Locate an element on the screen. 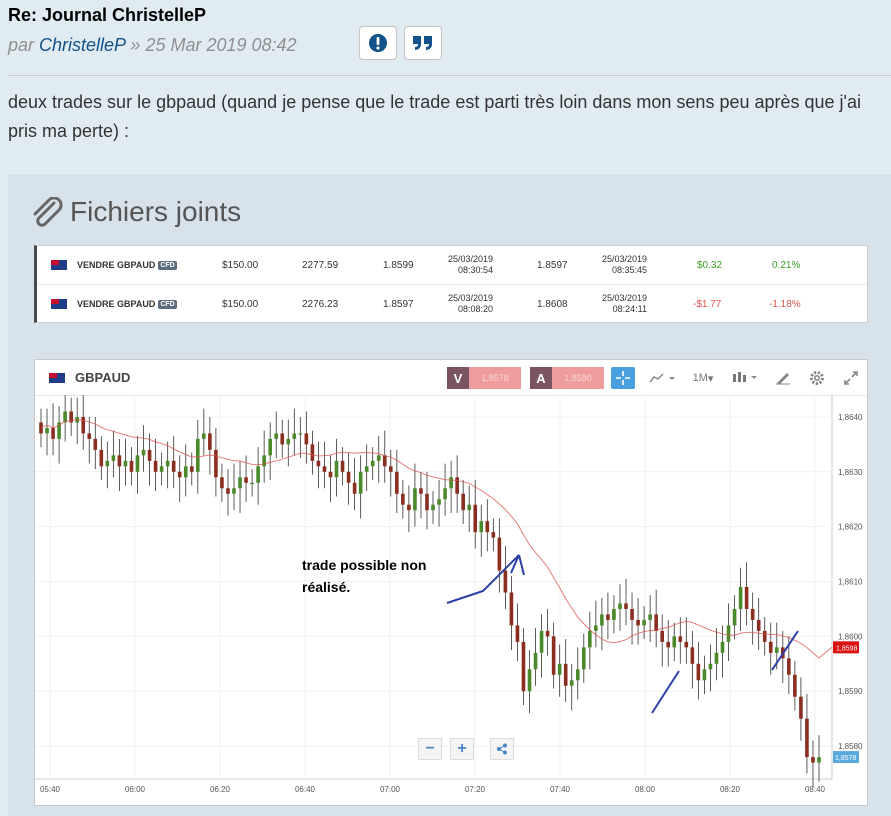 The height and width of the screenshot is (816, 891). attachments-heading: Fichiers joints is located at coordinates (135, 212).